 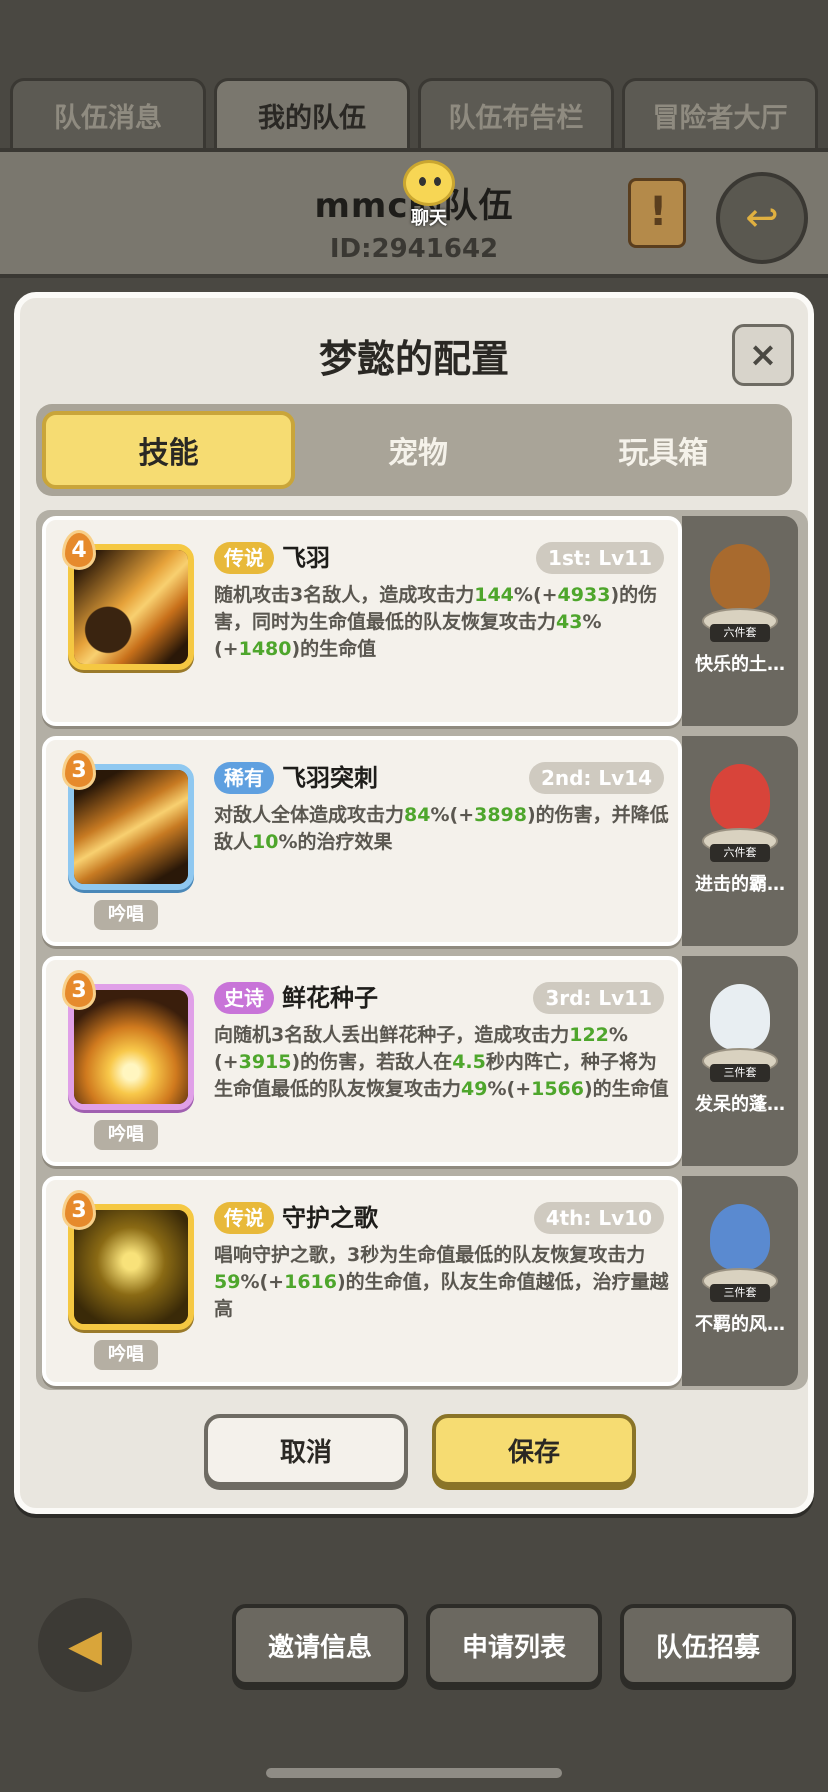 What do you see at coordinates (335, 842) in the screenshot?
I see `desc-text: %的治疗效果` at bounding box center [335, 842].